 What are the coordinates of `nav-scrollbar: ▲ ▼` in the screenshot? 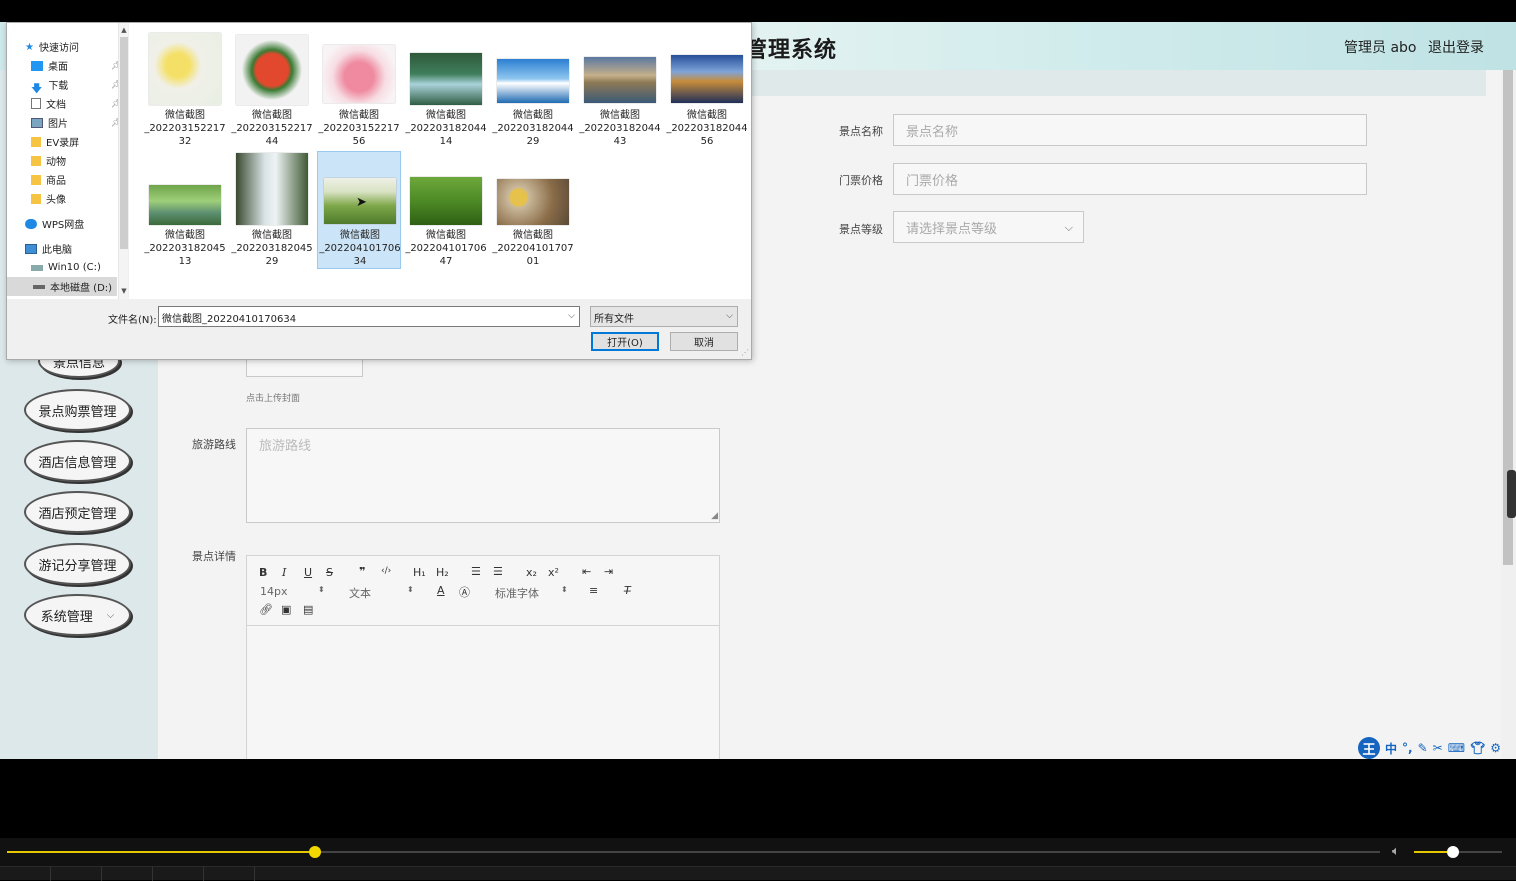 It's located at (123, 161).